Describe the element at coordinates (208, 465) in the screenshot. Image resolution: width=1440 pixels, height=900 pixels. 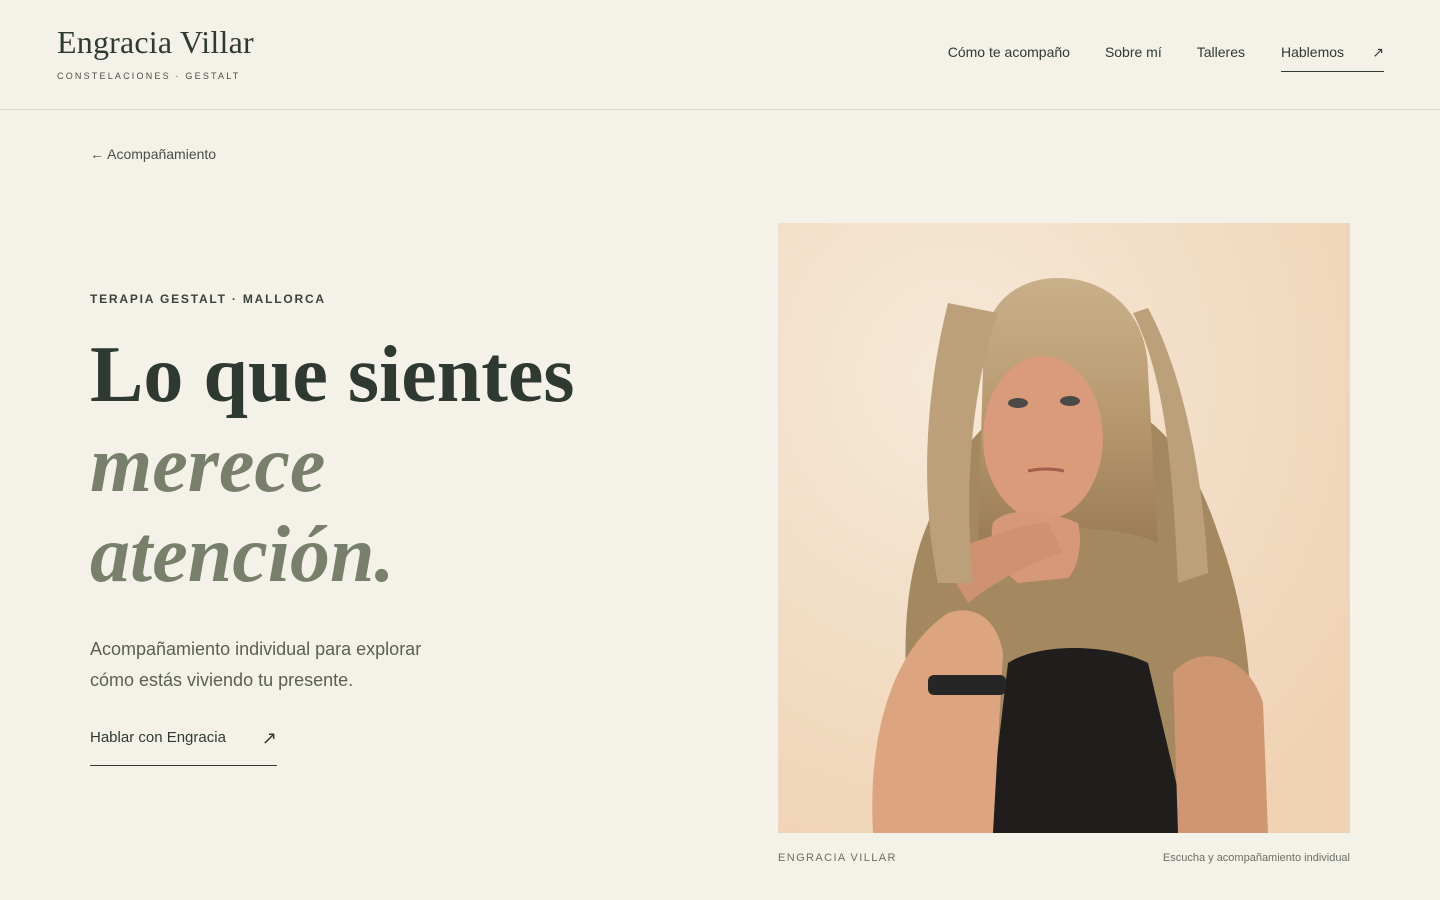
I see `headline-line-2: merece` at that location.